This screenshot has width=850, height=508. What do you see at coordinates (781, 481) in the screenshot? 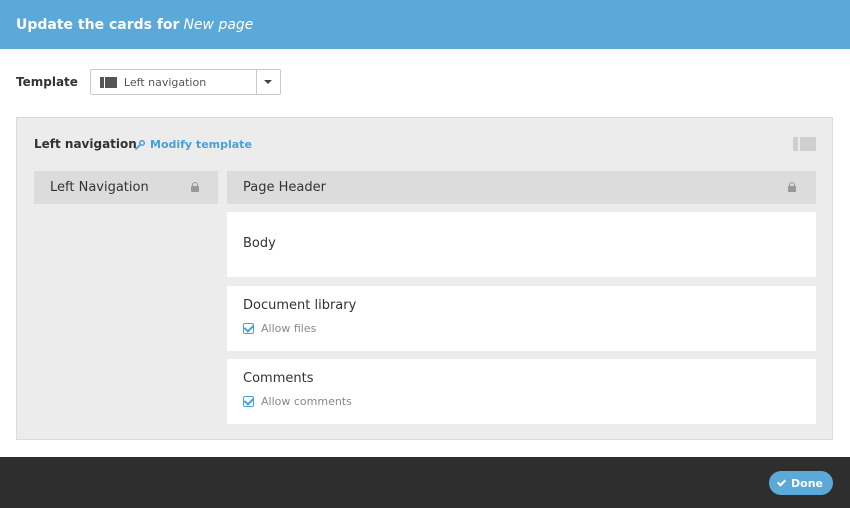
I see `checkmark-icon` at bounding box center [781, 481].